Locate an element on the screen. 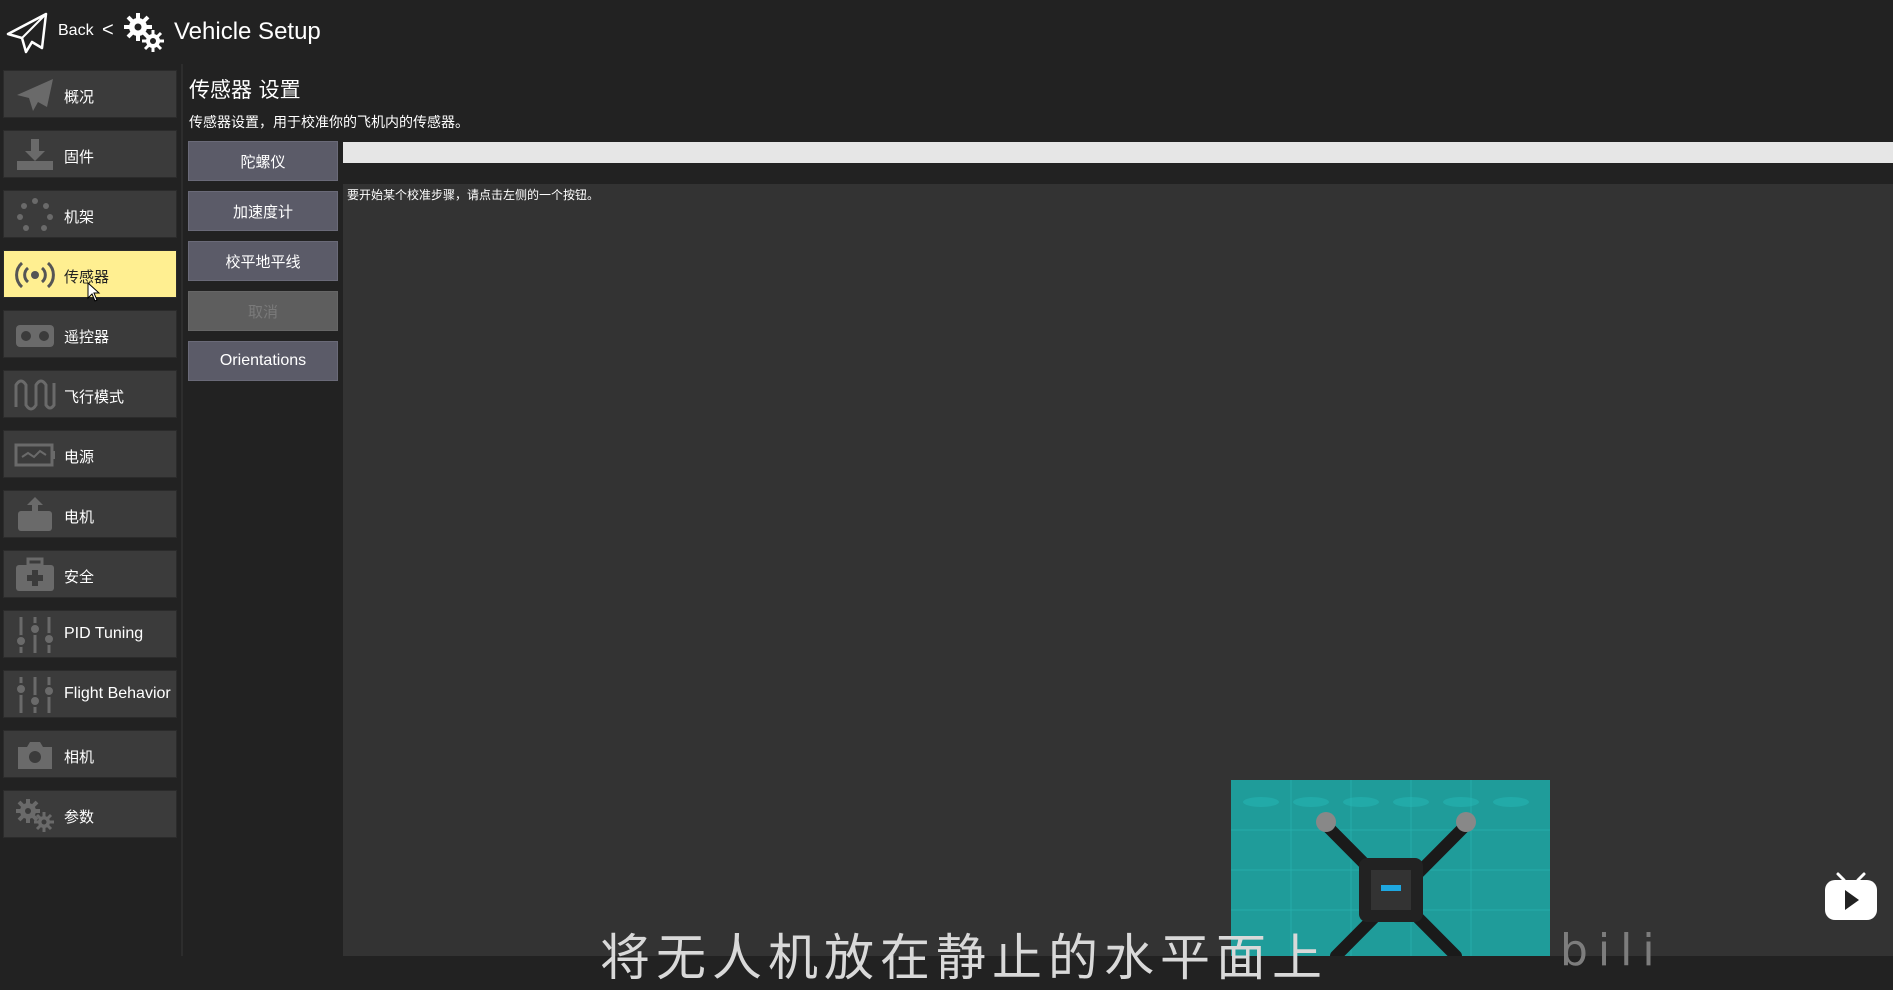  watermark-text: bili is located at coordinates (1612, 950).